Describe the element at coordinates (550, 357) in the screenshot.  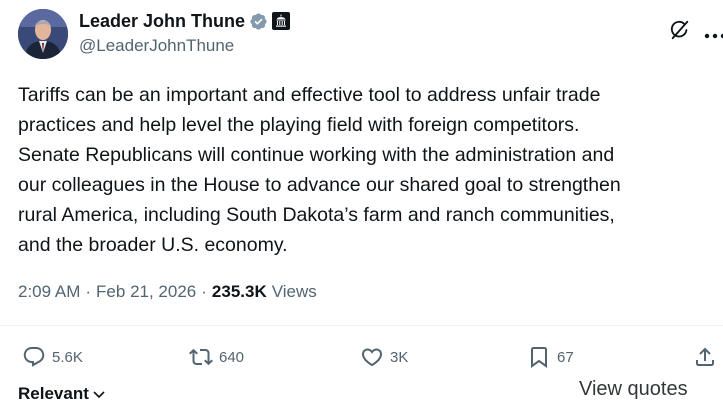
I see `bookmark-button: 67` at that location.